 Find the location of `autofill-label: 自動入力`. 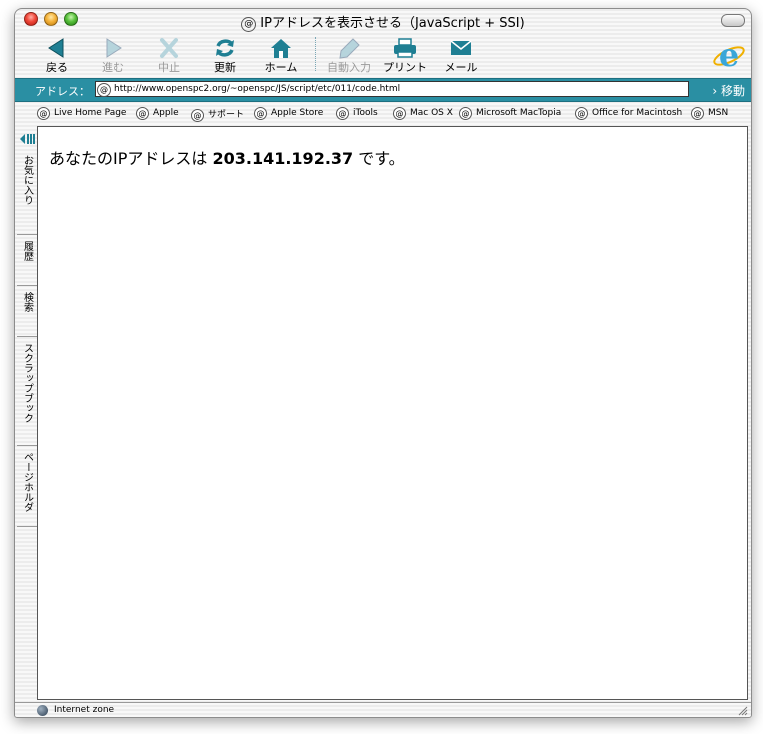

autofill-label: 自動入力 is located at coordinates (349, 67).